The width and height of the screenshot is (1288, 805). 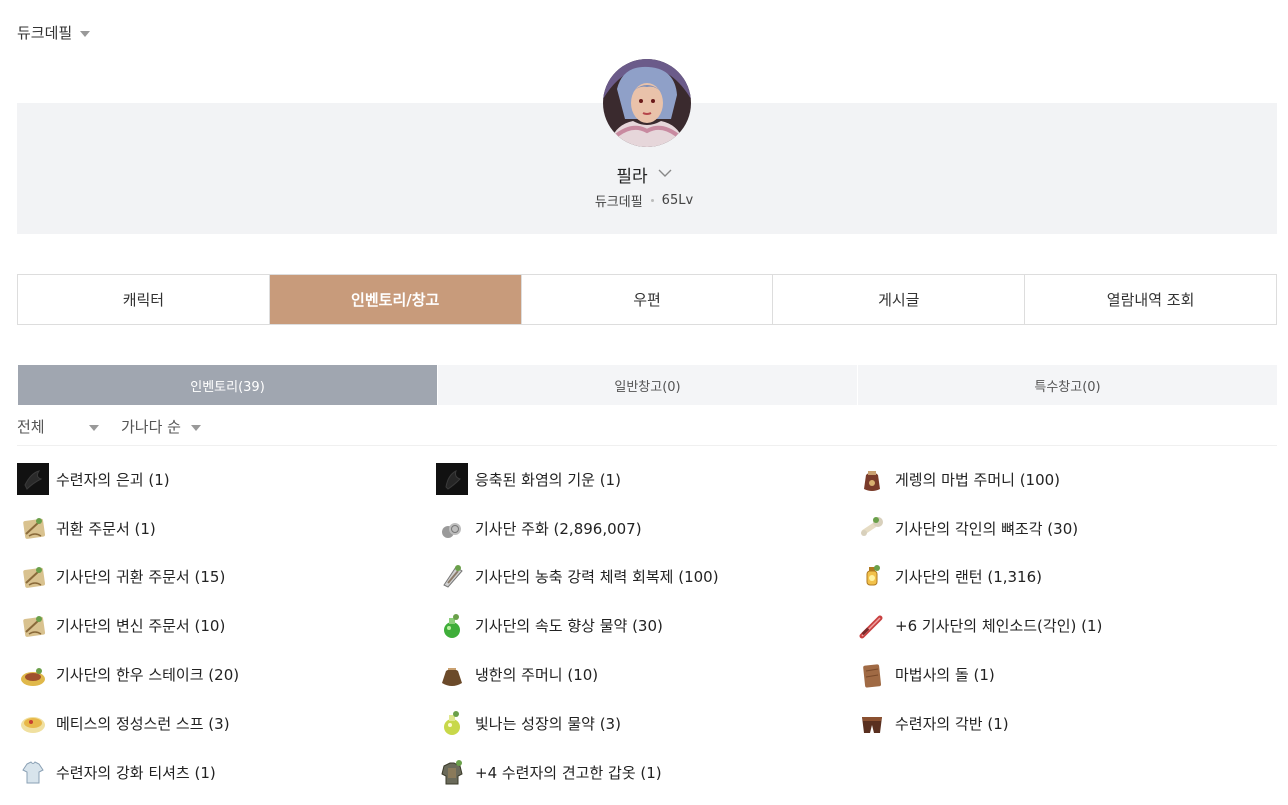 What do you see at coordinates (548, 479) in the screenshot?
I see `inventory-item-label: 응축된 화염의 기운 (1)` at bounding box center [548, 479].